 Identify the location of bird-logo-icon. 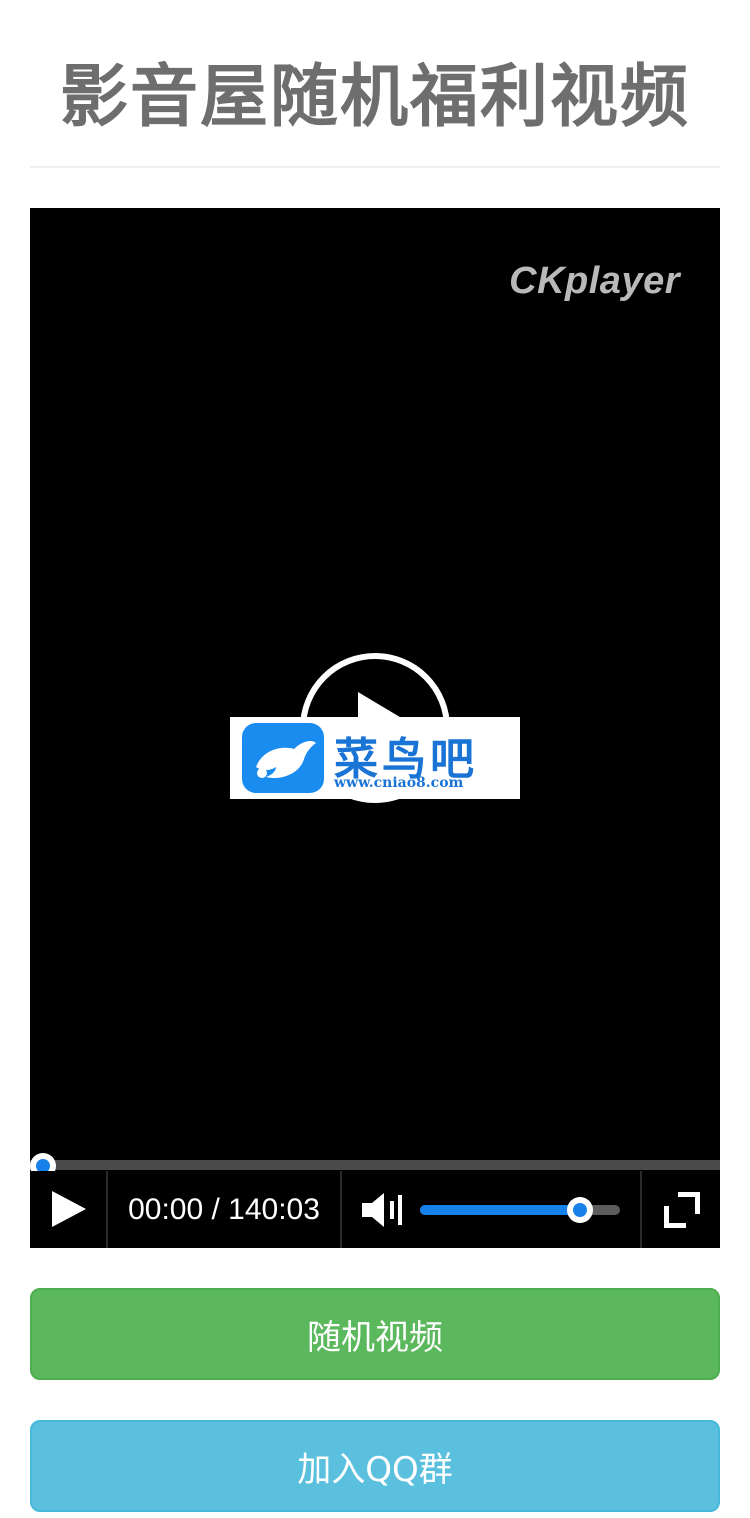
(283, 758).